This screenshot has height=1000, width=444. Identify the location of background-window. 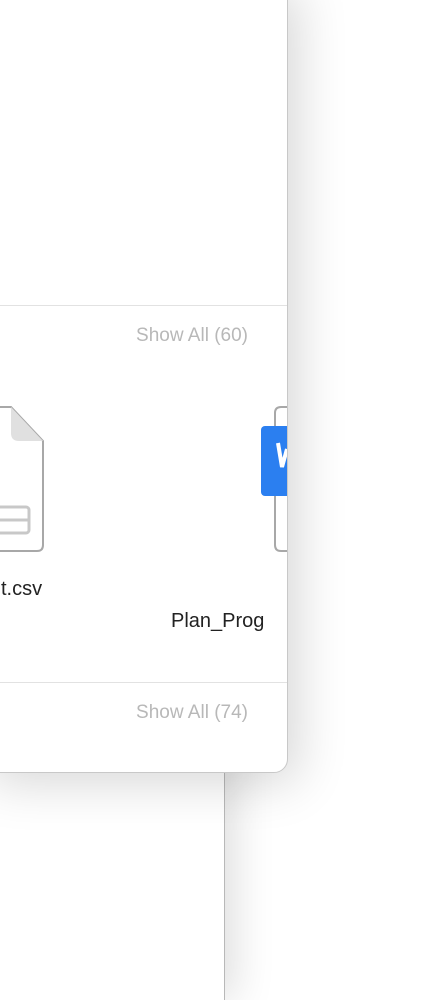
(112, 870).